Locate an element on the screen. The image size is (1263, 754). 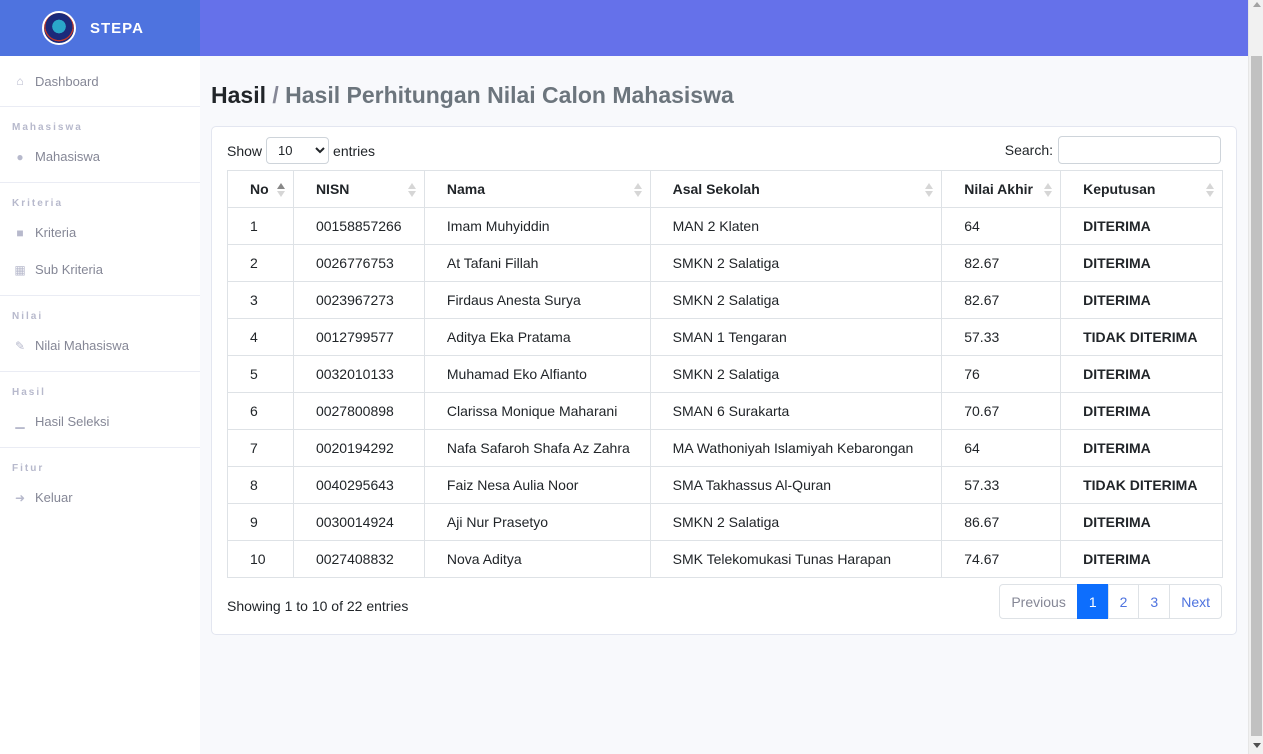
column-header-keputusan: Keputusan is located at coordinates (1141, 189).